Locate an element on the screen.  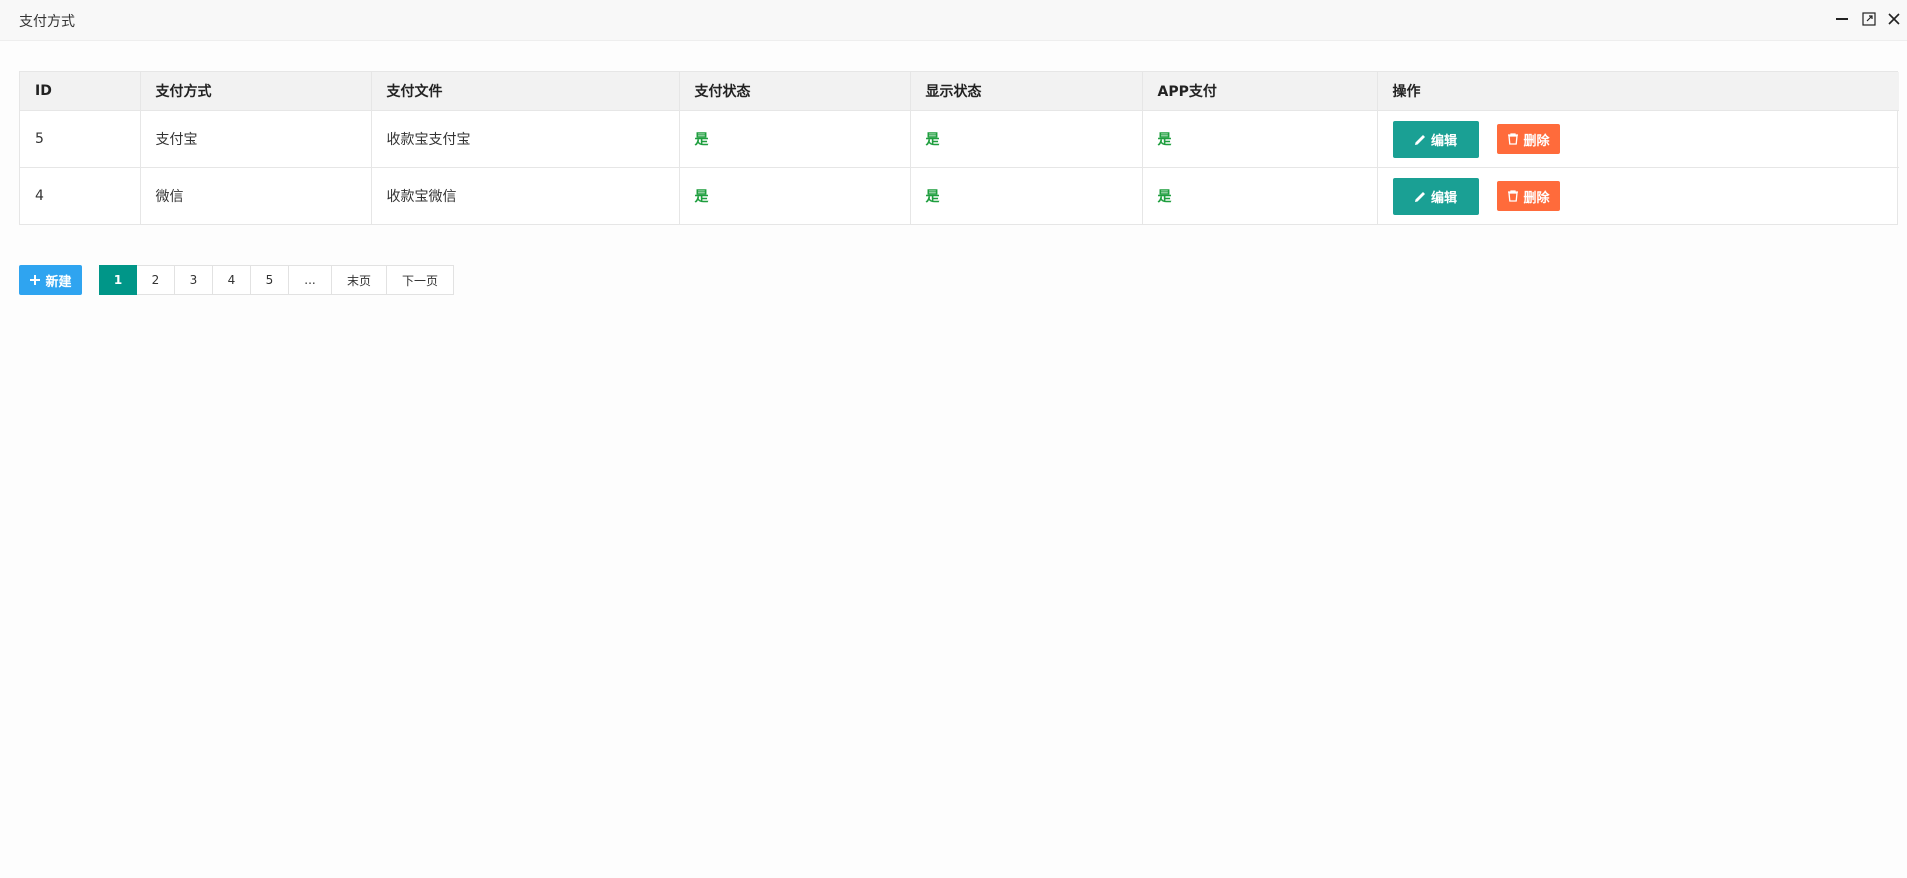
column-header-id: ID is located at coordinates (80, 91).